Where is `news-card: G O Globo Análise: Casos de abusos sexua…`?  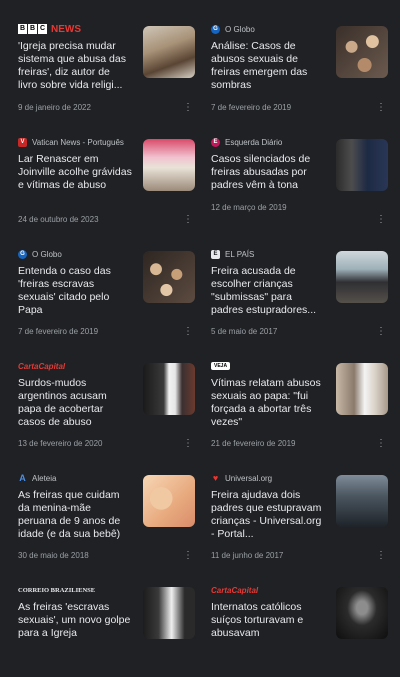 news-card: G O Globo Análise: Casos de abusos sexua… is located at coordinates (299, 58).